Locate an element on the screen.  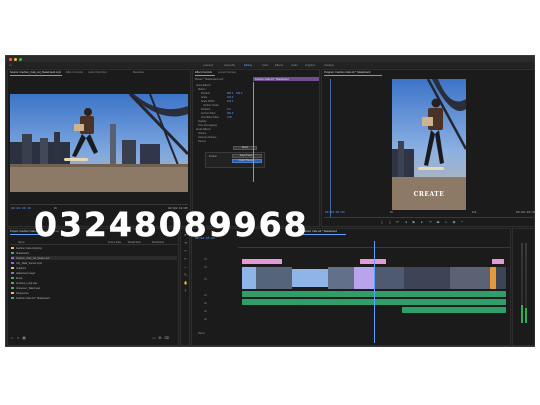
play-icon: ▶ is located at coordinates (414, 222).